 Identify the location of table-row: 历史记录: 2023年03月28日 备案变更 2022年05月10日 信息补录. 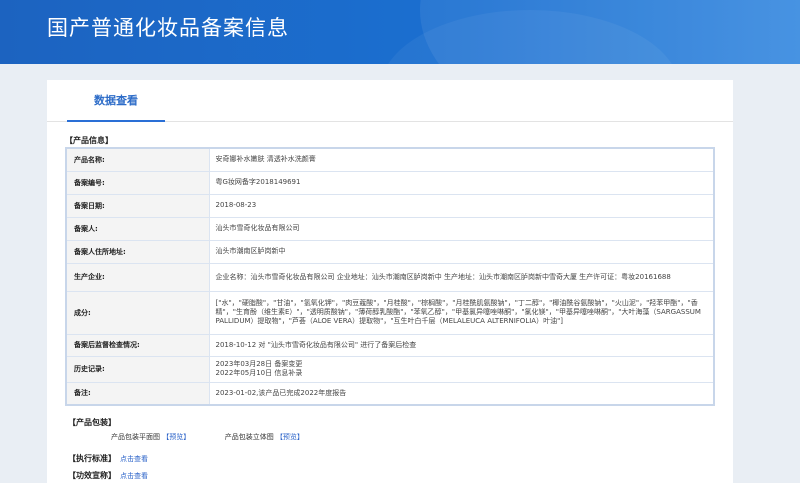
(390, 369).